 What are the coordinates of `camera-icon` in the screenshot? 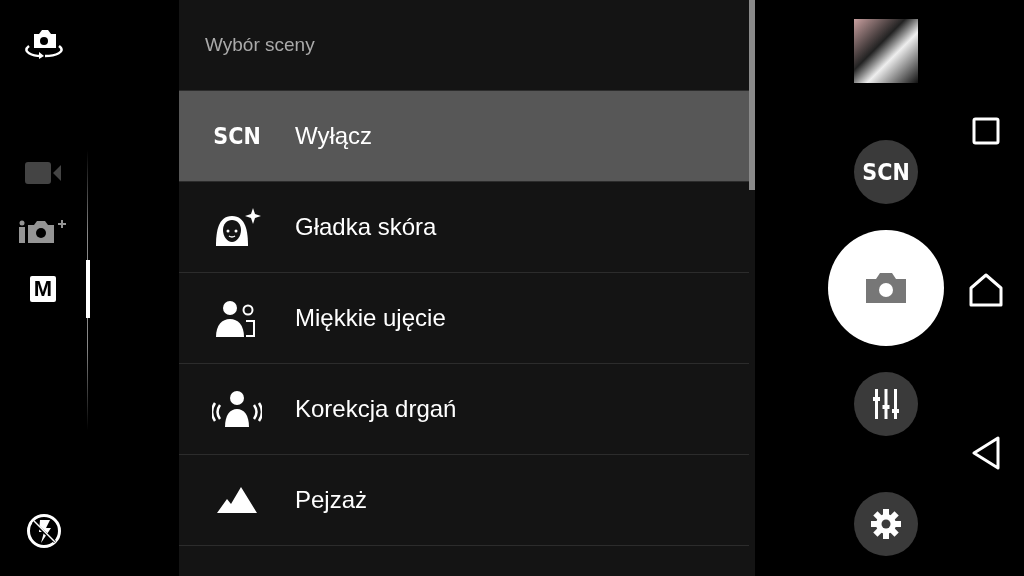 It's located at (886, 288).